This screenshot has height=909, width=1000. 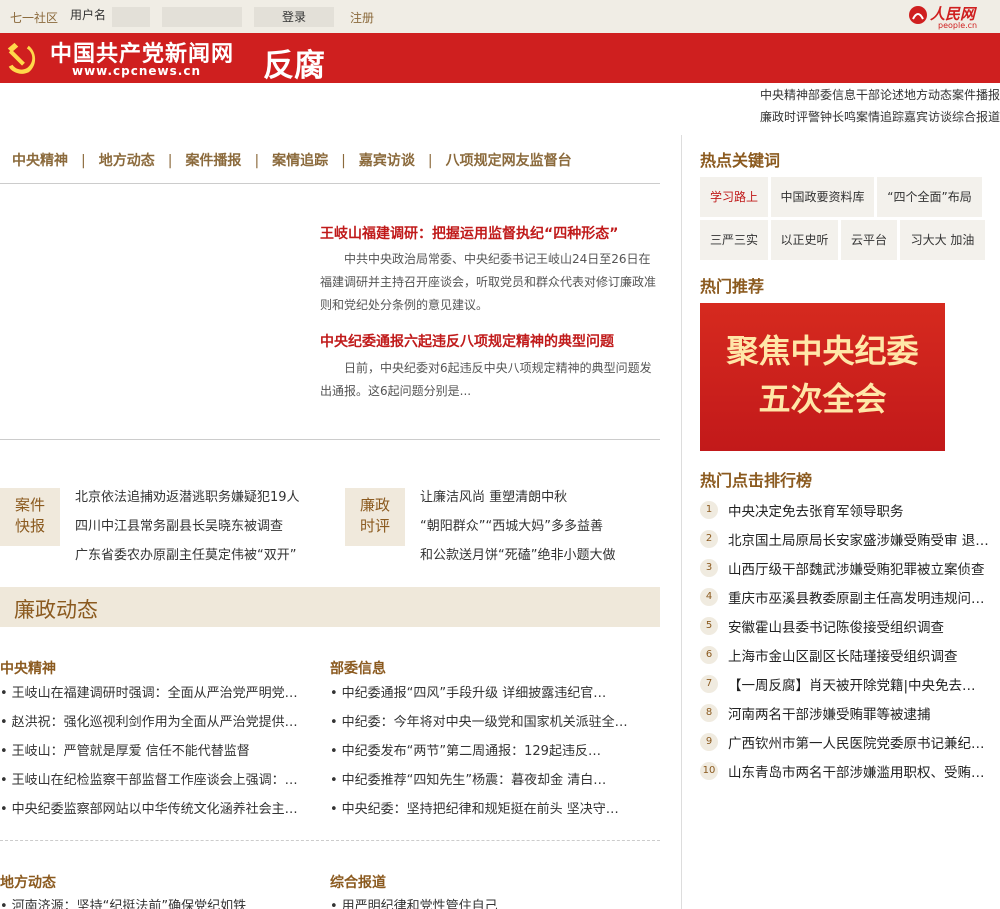 I want to click on comment-news-item: 和公款送月饼“死磕”绝非小题大做, so click(x=517, y=553).